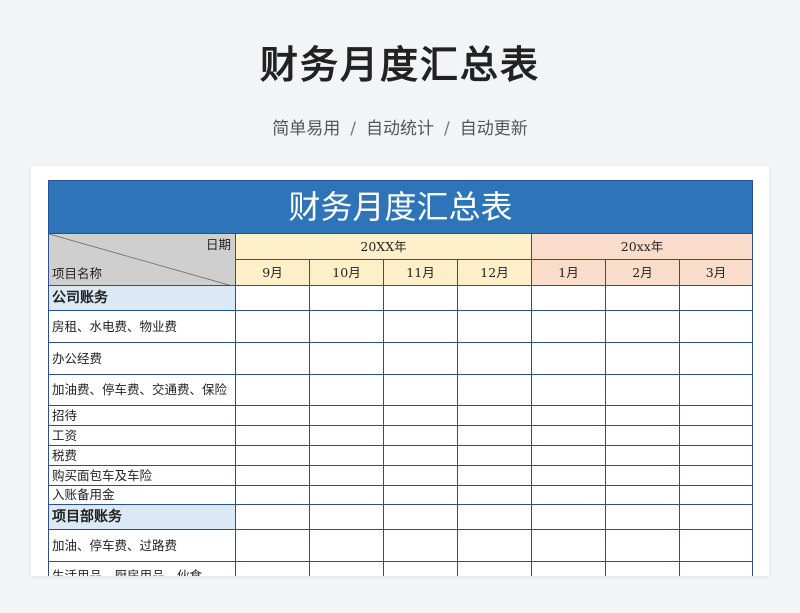  Describe the element at coordinates (142, 435) in the screenshot. I see `row-label: 工资` at that location.